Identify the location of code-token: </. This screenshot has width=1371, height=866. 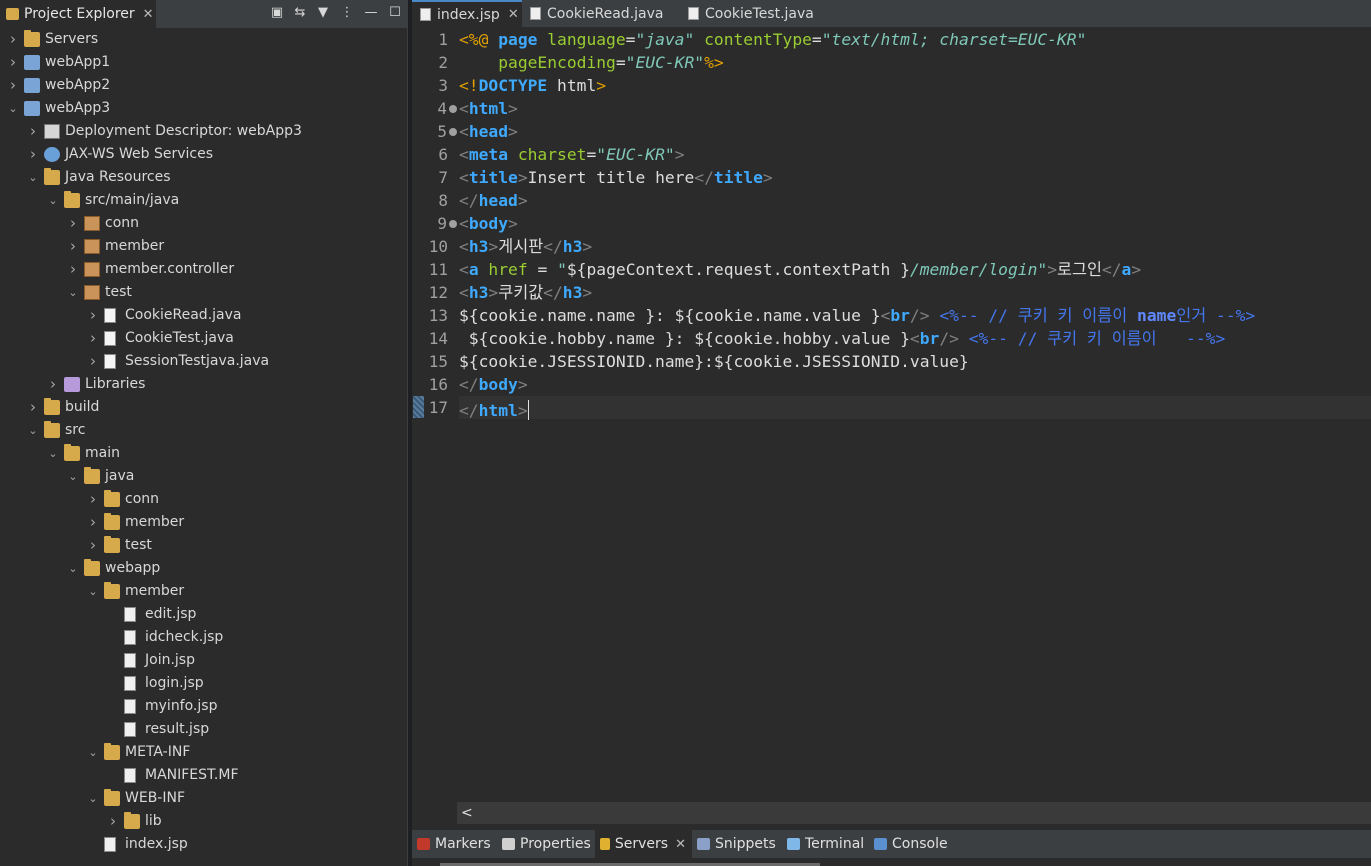
(553, 292).